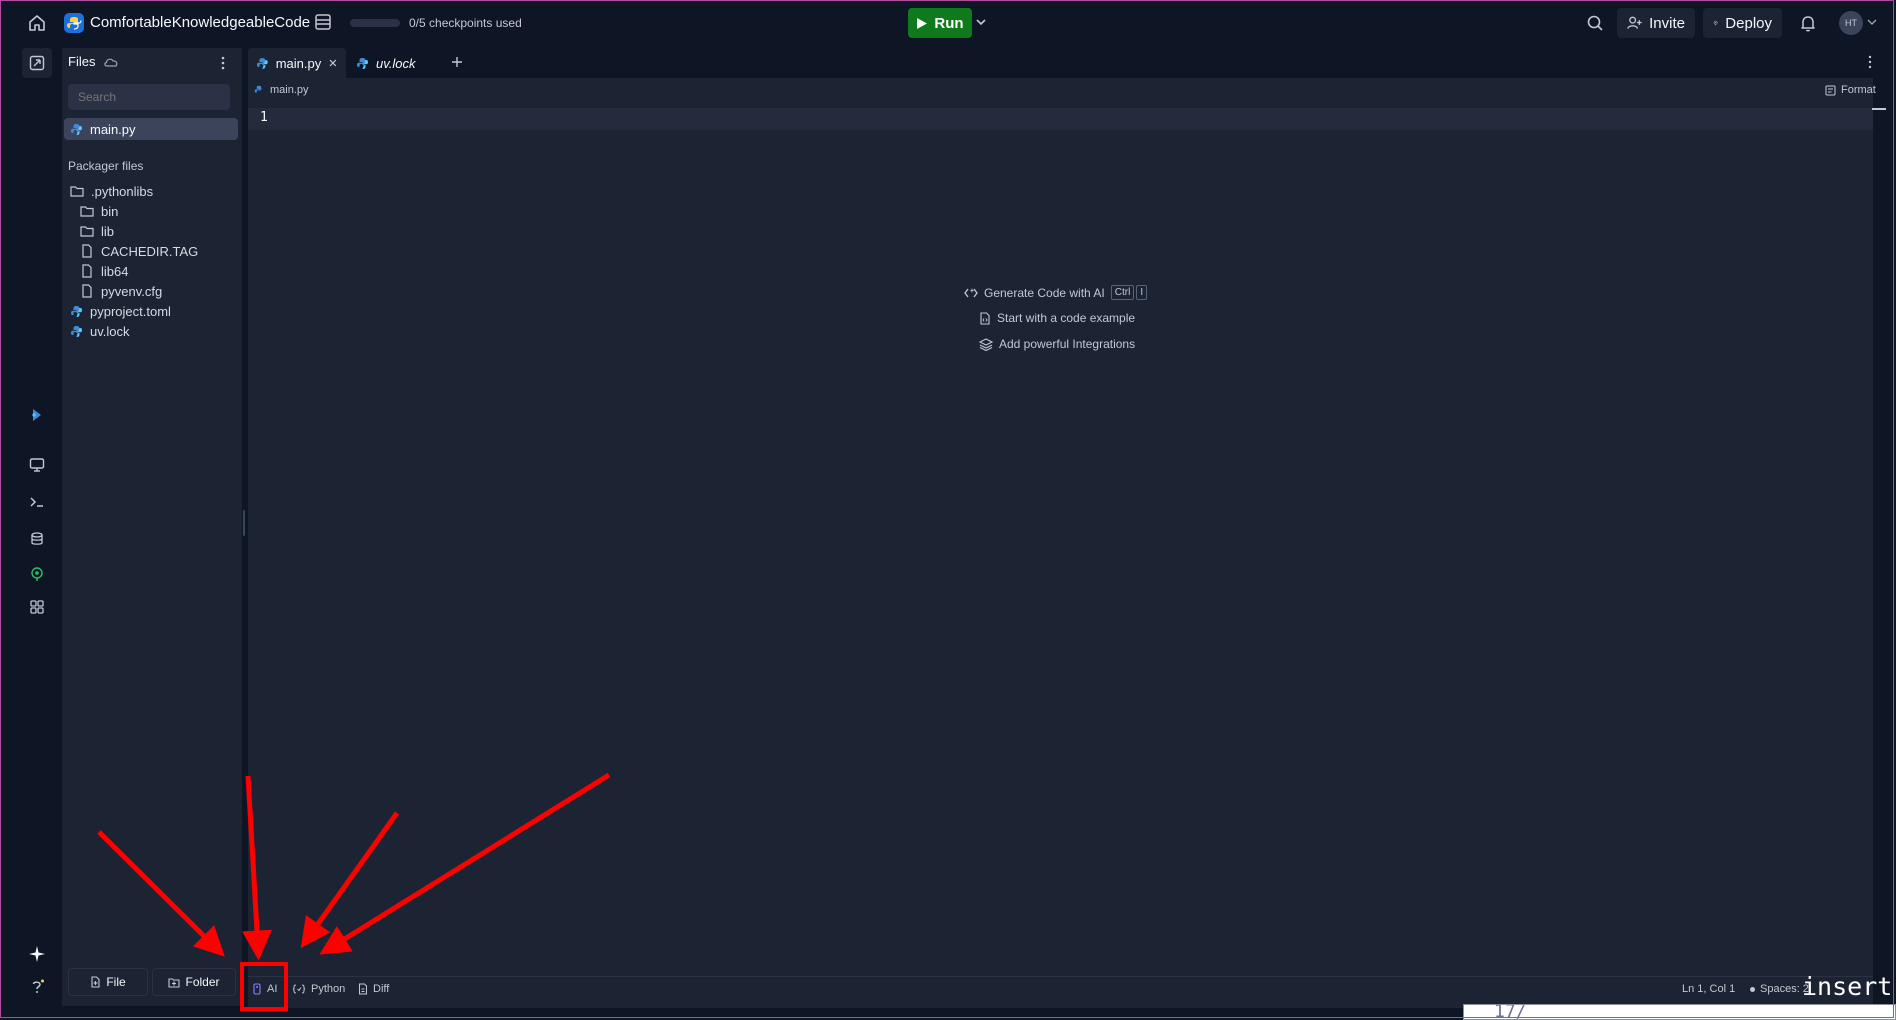 The image size is (1896, 1020). I want to click on ai-code-icon, so click(971, 292).